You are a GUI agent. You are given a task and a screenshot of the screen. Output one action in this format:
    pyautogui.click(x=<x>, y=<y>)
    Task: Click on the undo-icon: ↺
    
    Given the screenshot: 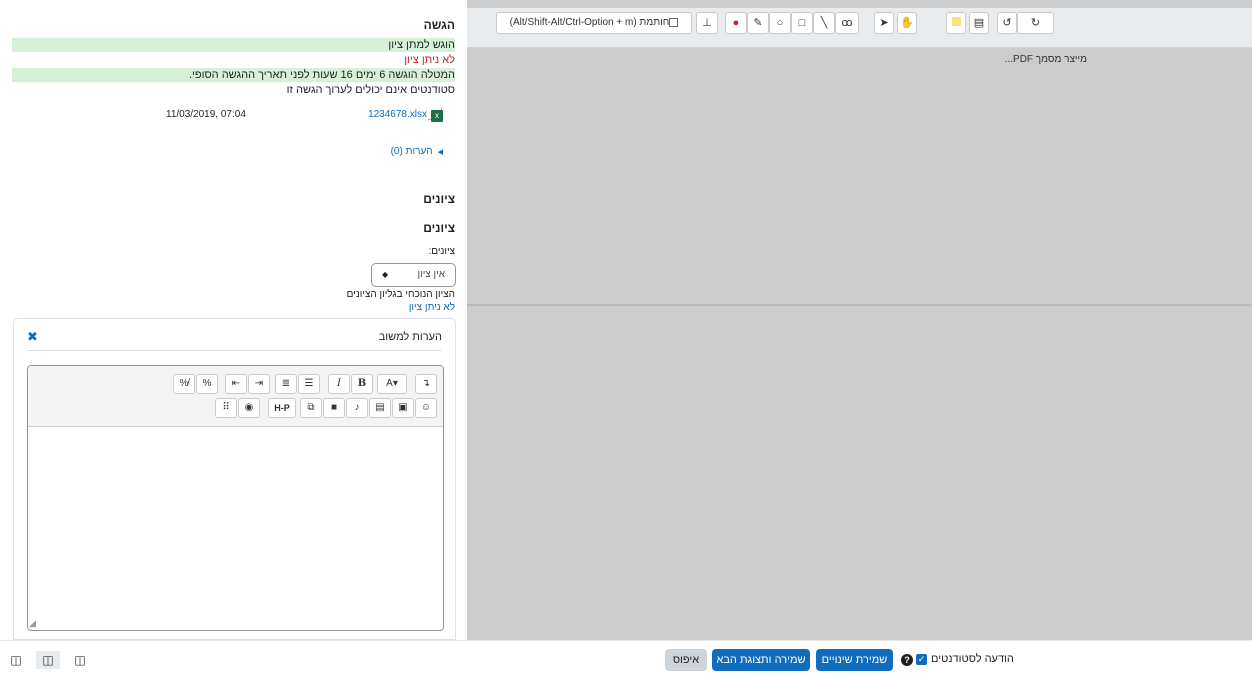 What is the action you would take?
    pyautogui.click(x=1007, y=23)
    